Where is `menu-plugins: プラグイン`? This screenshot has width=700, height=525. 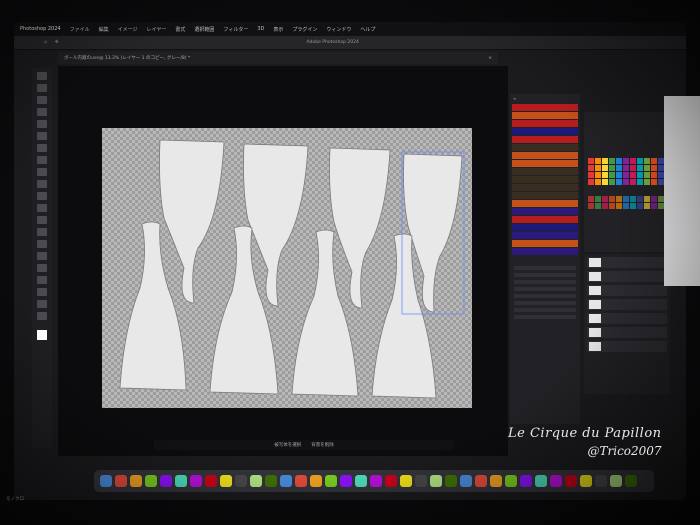
menu-plugins: プラグイン is located at coordinates (304, 29).